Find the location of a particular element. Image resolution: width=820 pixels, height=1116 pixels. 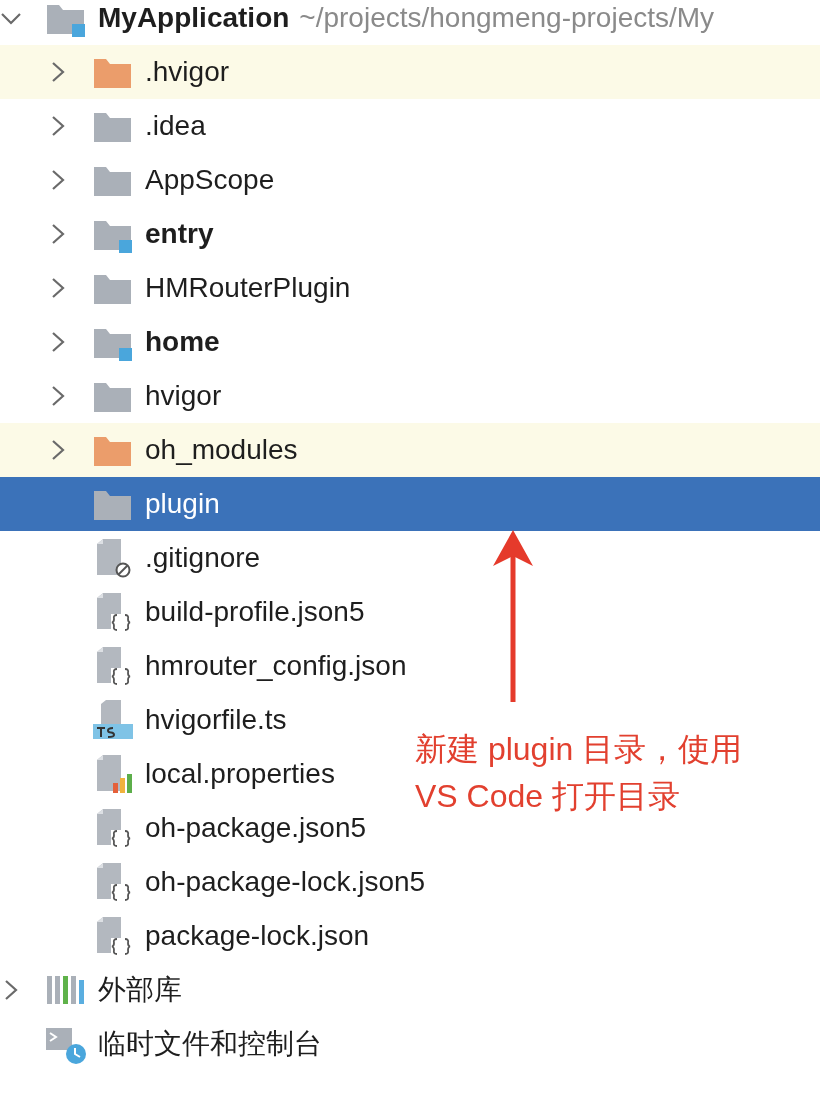

tree-item-label: oh-package.json5 is located at coordinates (256, 828).